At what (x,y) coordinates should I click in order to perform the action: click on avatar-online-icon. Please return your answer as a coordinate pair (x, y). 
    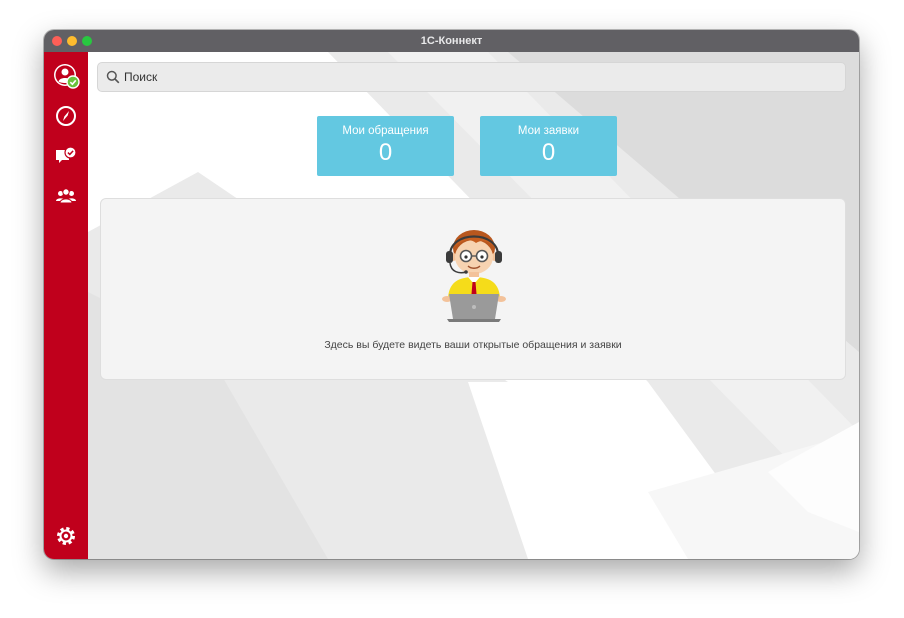
    Looking at the image, I should click on (67, 76).